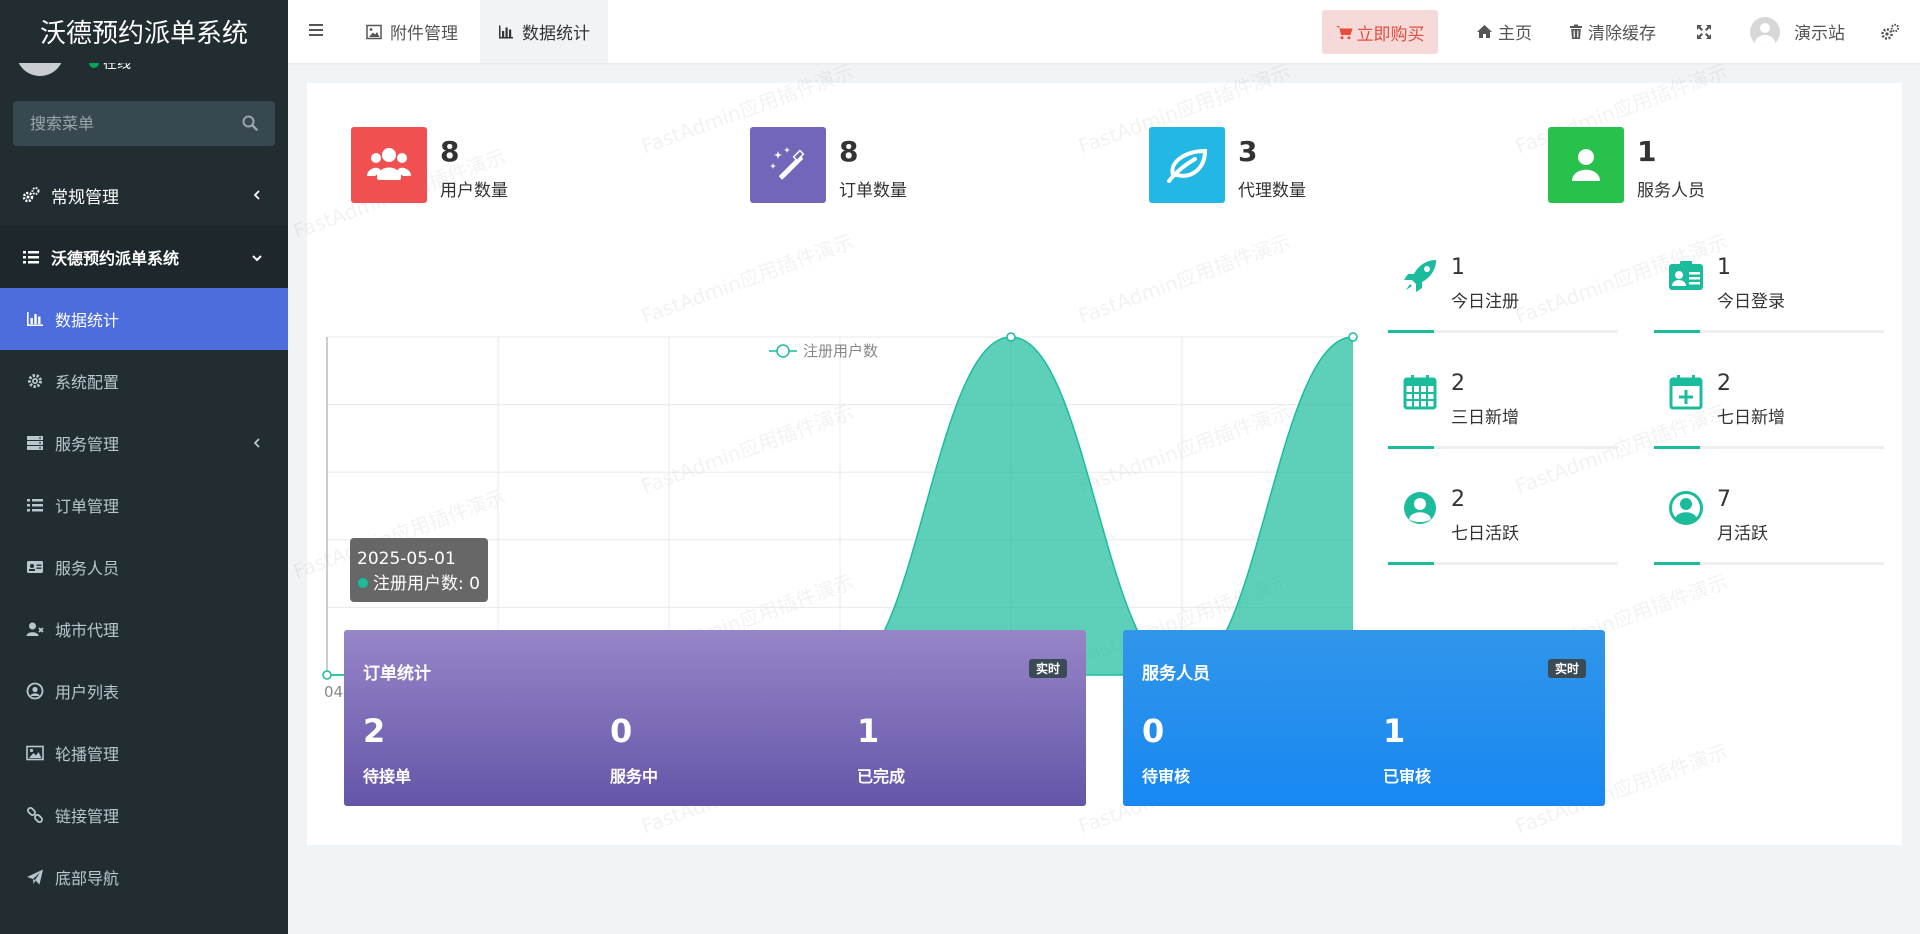 This screenshot has width=1920, height=934. What do you see at coordinates (1485, 534) in the screenshot?
I see `mini-stat-label: 七日活跃` at bounding box center [1485, 534].